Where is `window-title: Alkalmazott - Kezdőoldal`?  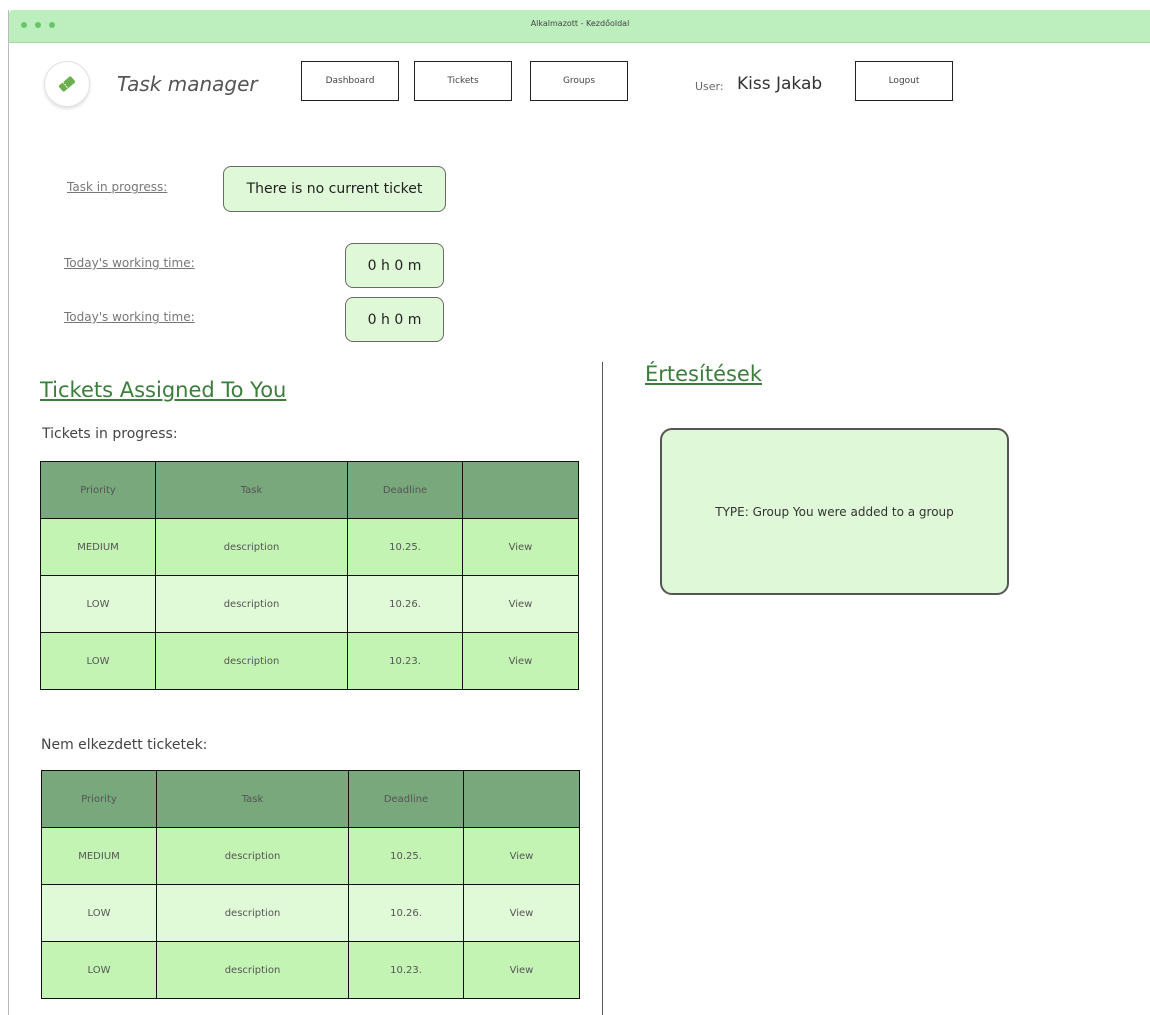 window-title: Alkalmazott - Kezdőoldal is located at coordinates (580, 23).